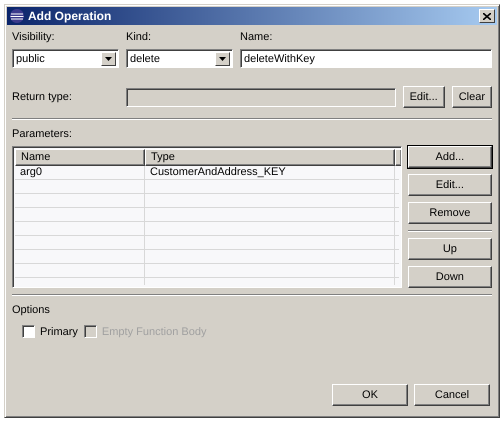 This screenshot has width=503, height=423. What do you see at coordinates (31, 173) in the screenshot?
I see `table-cell-text: arg0` at bounding box center [31, 173].